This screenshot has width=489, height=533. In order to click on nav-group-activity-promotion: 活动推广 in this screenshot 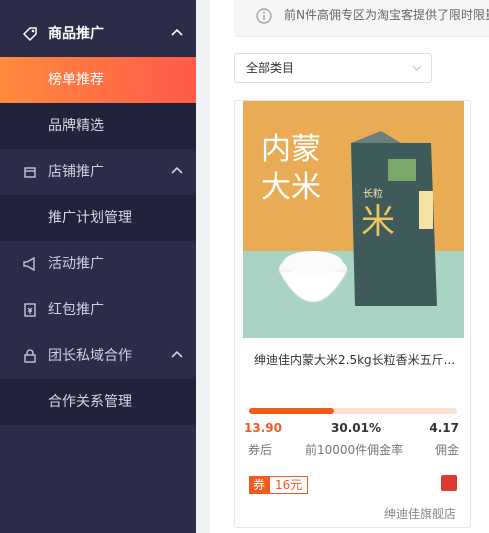, I will do `click(98, 264)`.